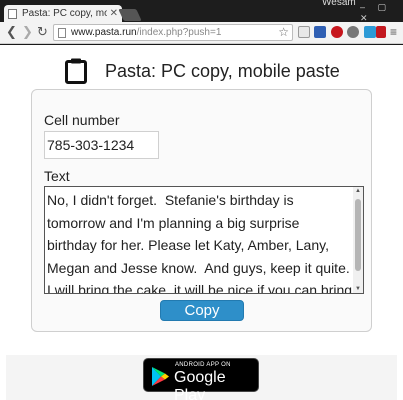 This screenshot has width=403, height=400. Describe the element at coordinates (353, 32) in the screenshot. I see `extension-wordpress-icon` at that location.